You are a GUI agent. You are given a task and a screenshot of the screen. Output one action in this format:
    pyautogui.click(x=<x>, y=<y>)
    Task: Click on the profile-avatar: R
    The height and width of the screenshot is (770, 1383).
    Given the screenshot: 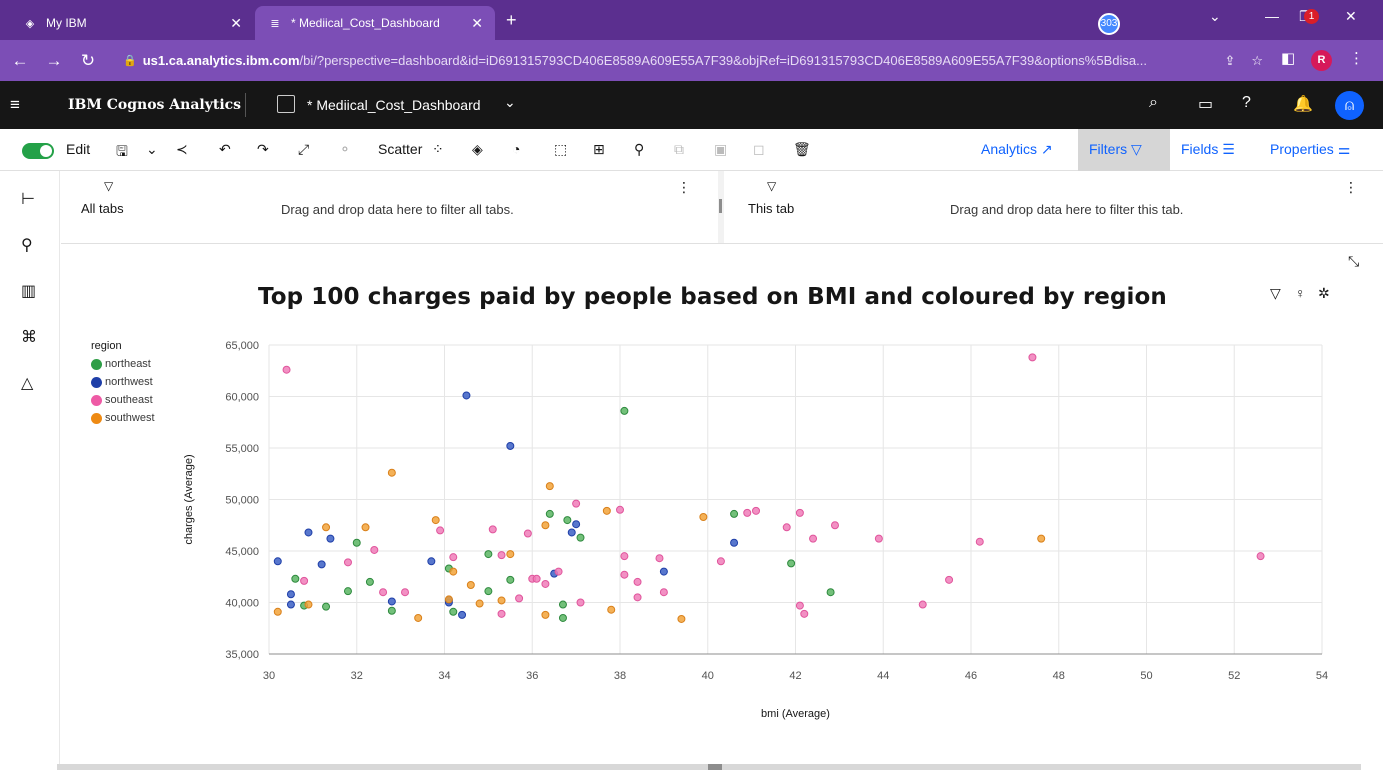 What is the action you would take?
    pyautogui.click(x=1321, y=60)
    